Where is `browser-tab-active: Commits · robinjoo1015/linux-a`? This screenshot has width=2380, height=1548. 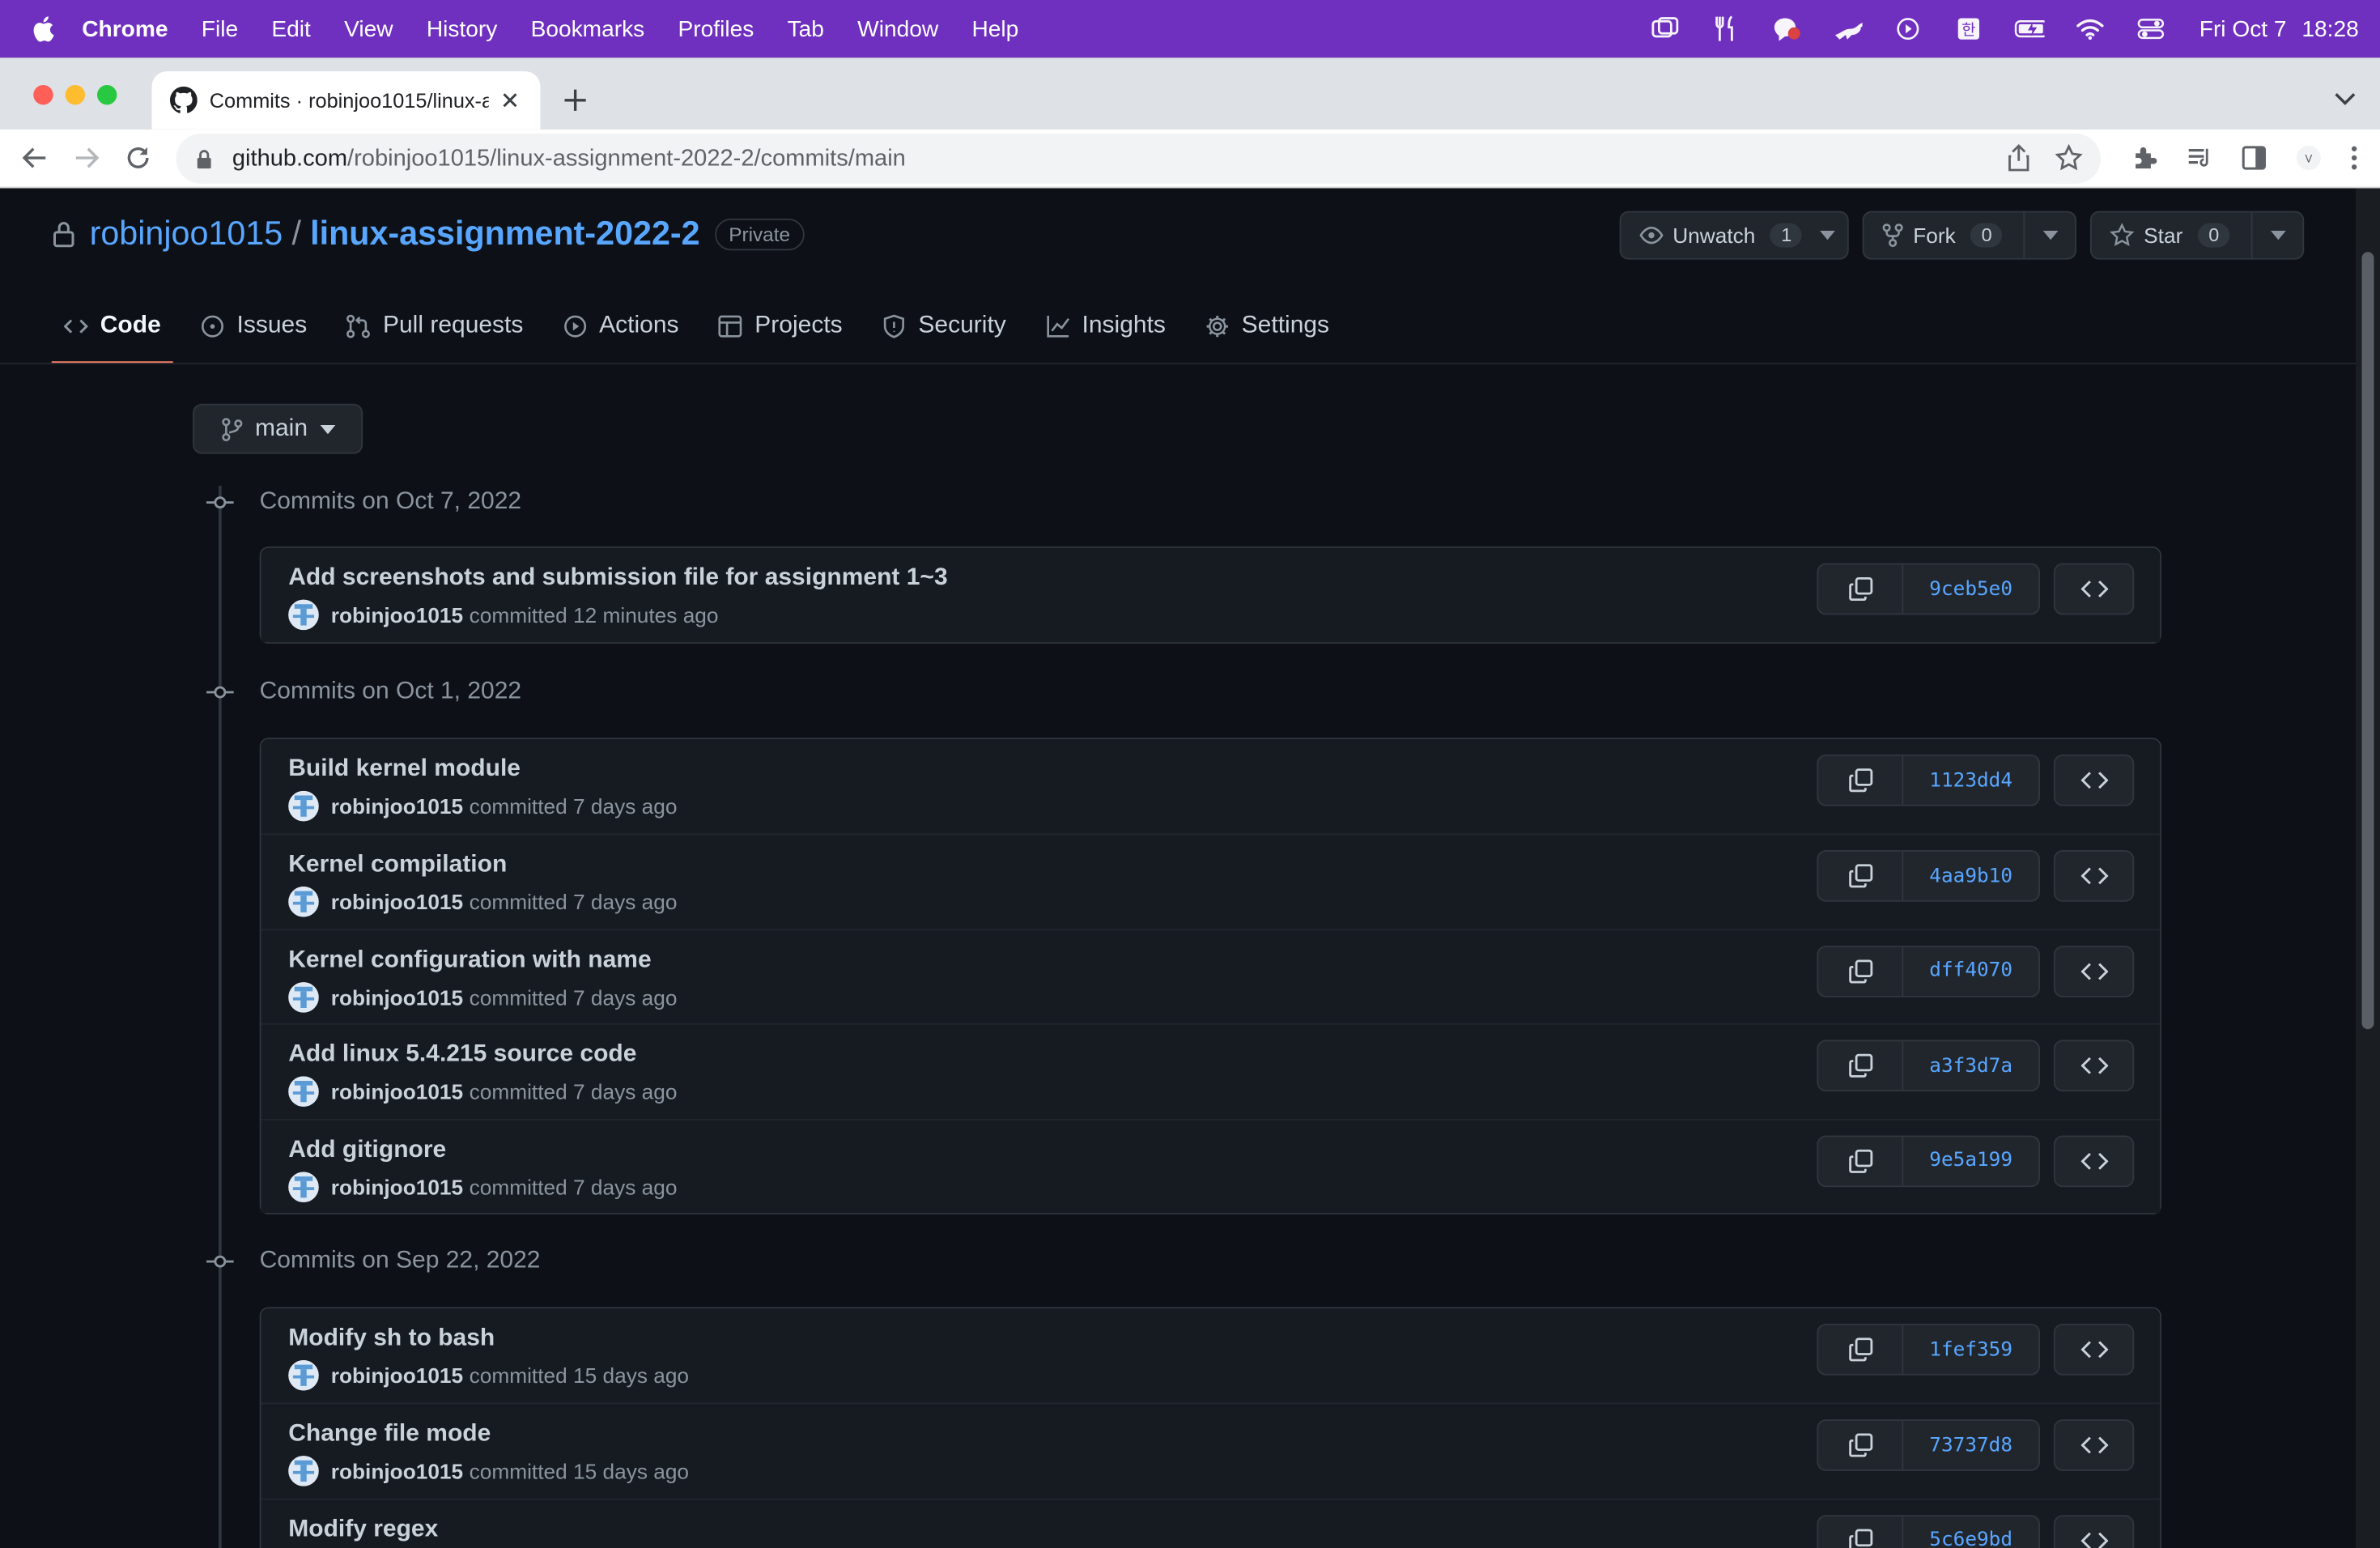 browser-tab-active: Commits · robinjoo1015/linux-a is located at coordinates (346, 100).